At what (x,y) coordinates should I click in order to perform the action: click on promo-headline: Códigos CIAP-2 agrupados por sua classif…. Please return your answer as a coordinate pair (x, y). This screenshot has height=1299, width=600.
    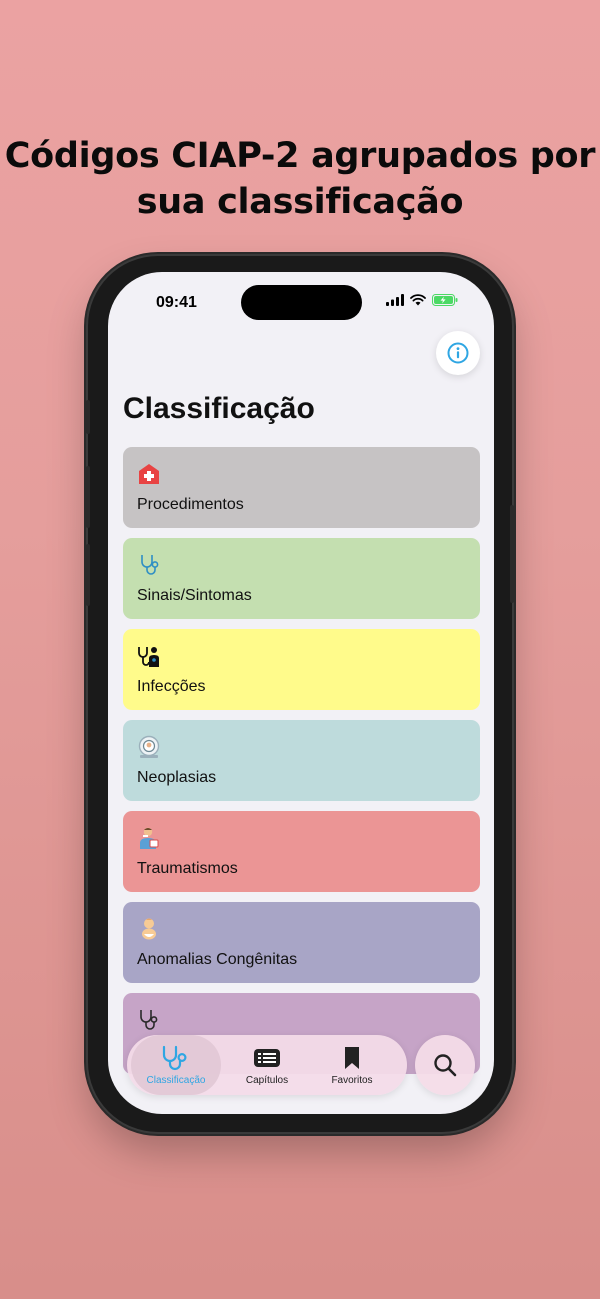
    Looking at the image, I should click on (300, 179).